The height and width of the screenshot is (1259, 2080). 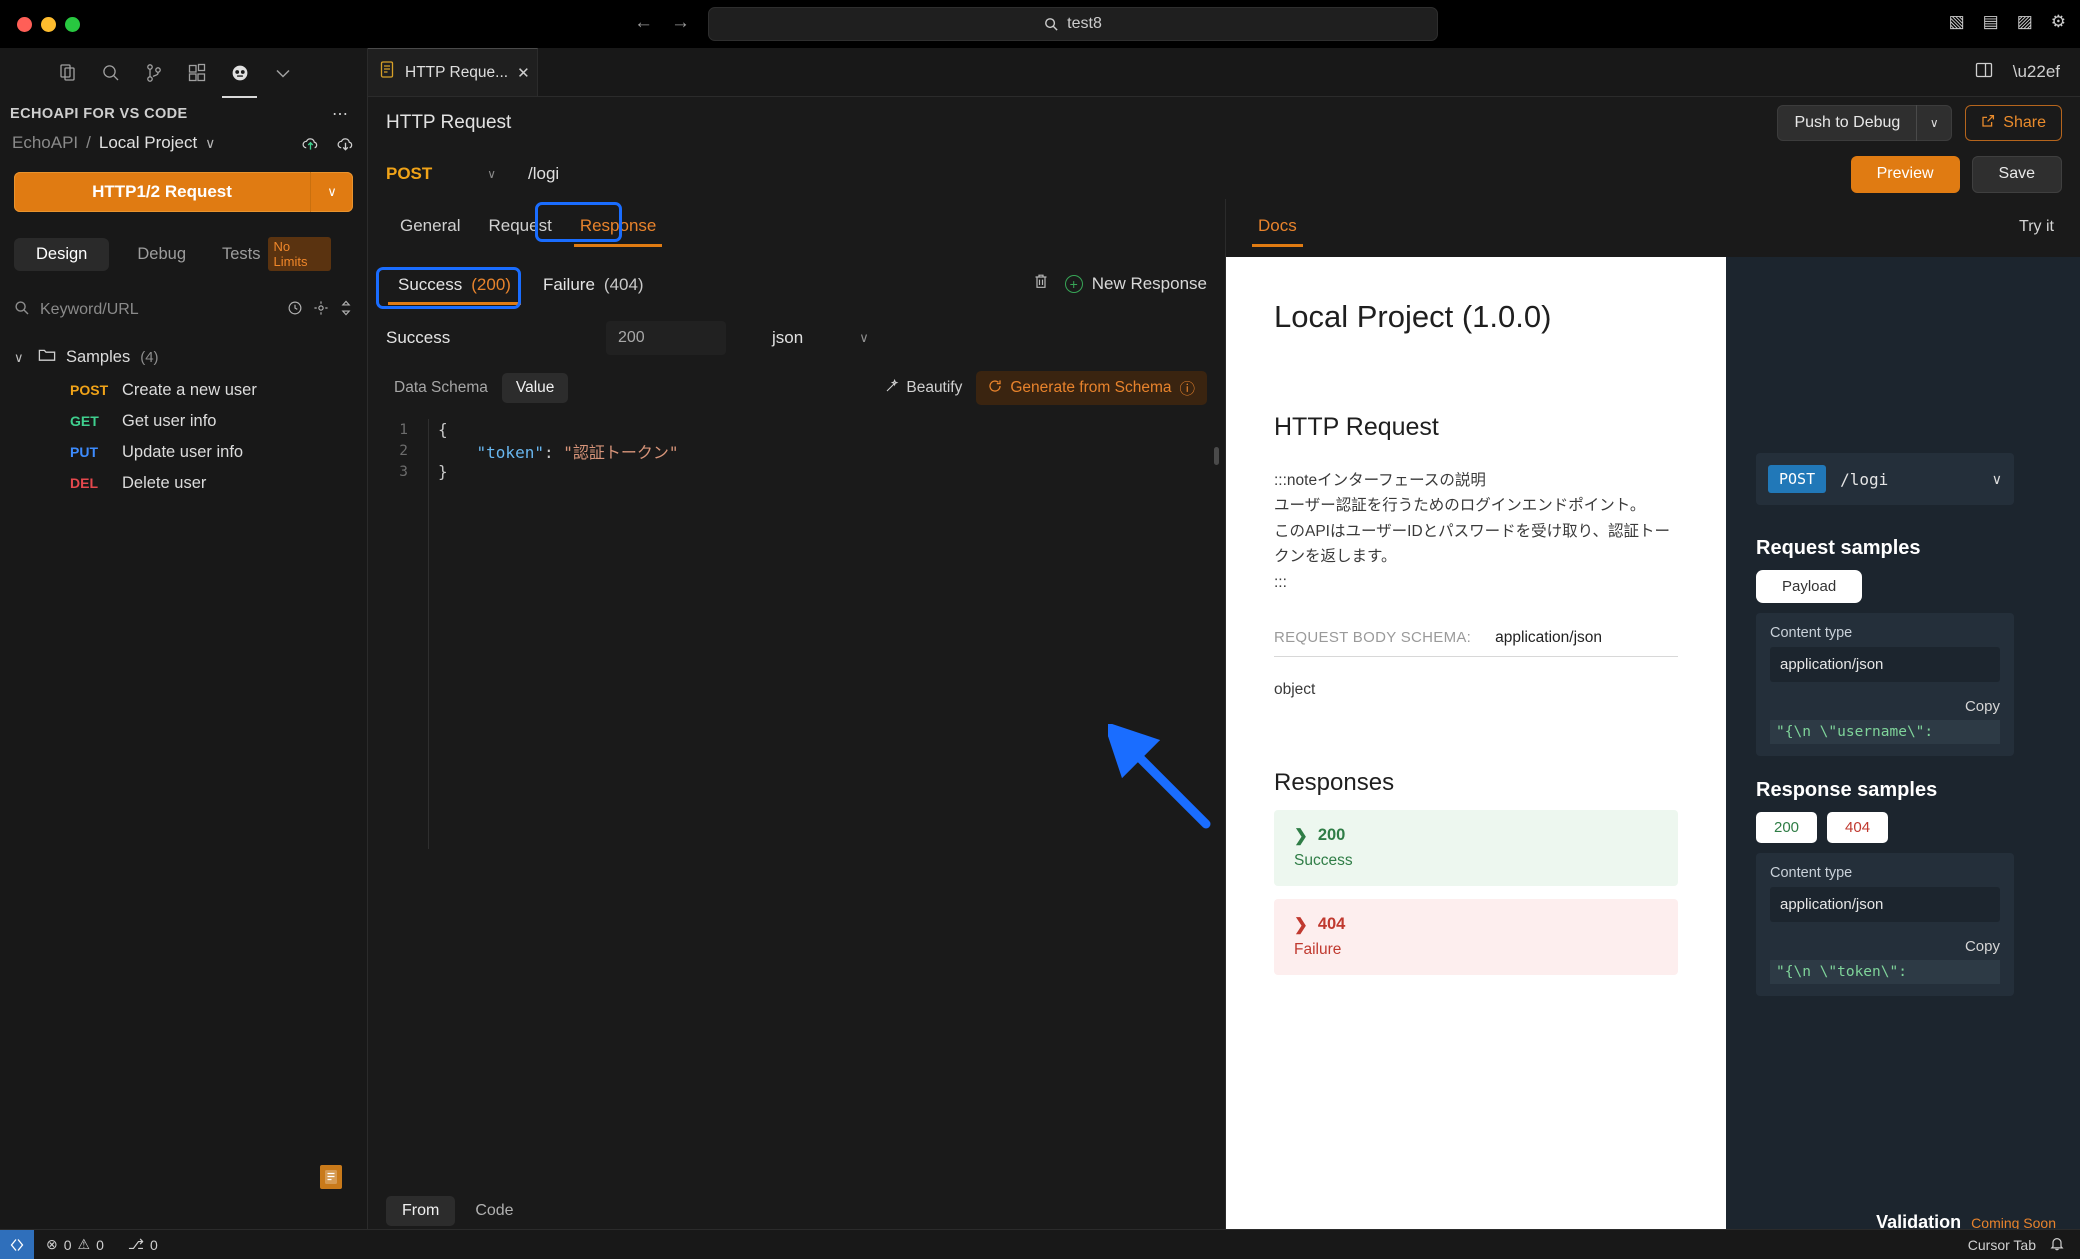 I want to click on tab-docs: Docs, so click(x=1277, y=231).